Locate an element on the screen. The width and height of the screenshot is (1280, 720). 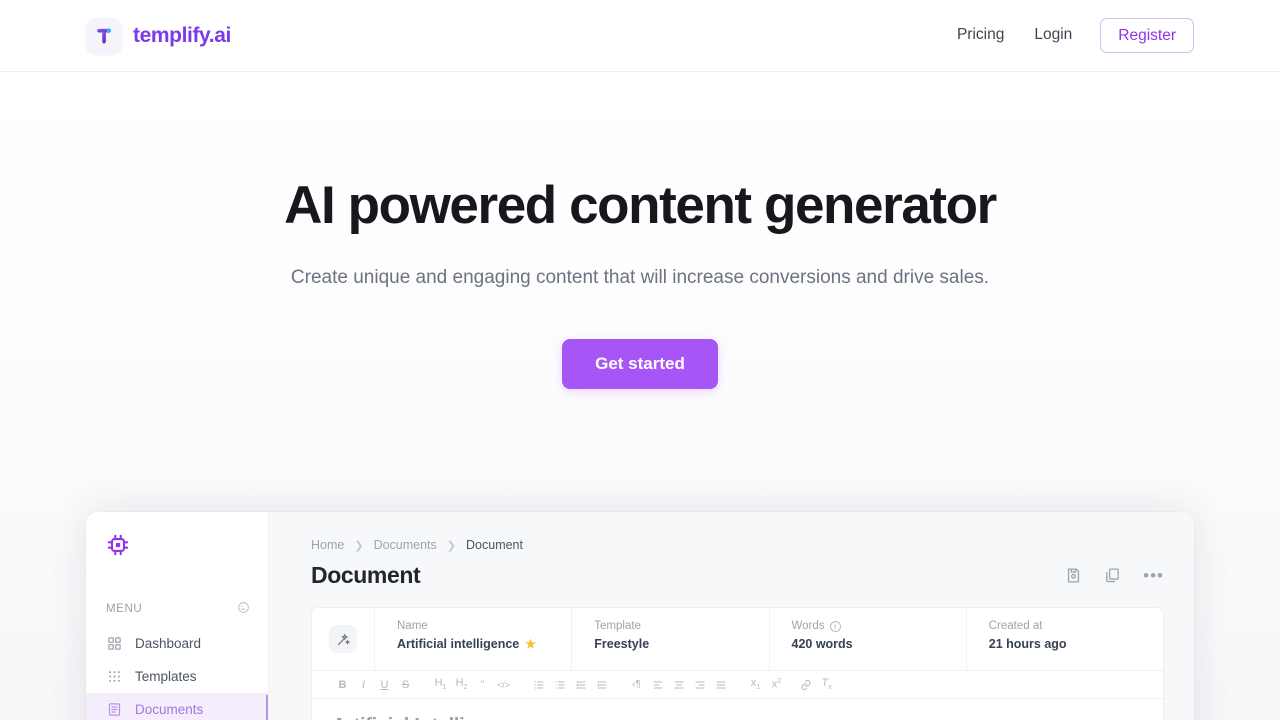
app-sidebar: MENU Dashboard Templates Documents is located at coordinates (177, 616).